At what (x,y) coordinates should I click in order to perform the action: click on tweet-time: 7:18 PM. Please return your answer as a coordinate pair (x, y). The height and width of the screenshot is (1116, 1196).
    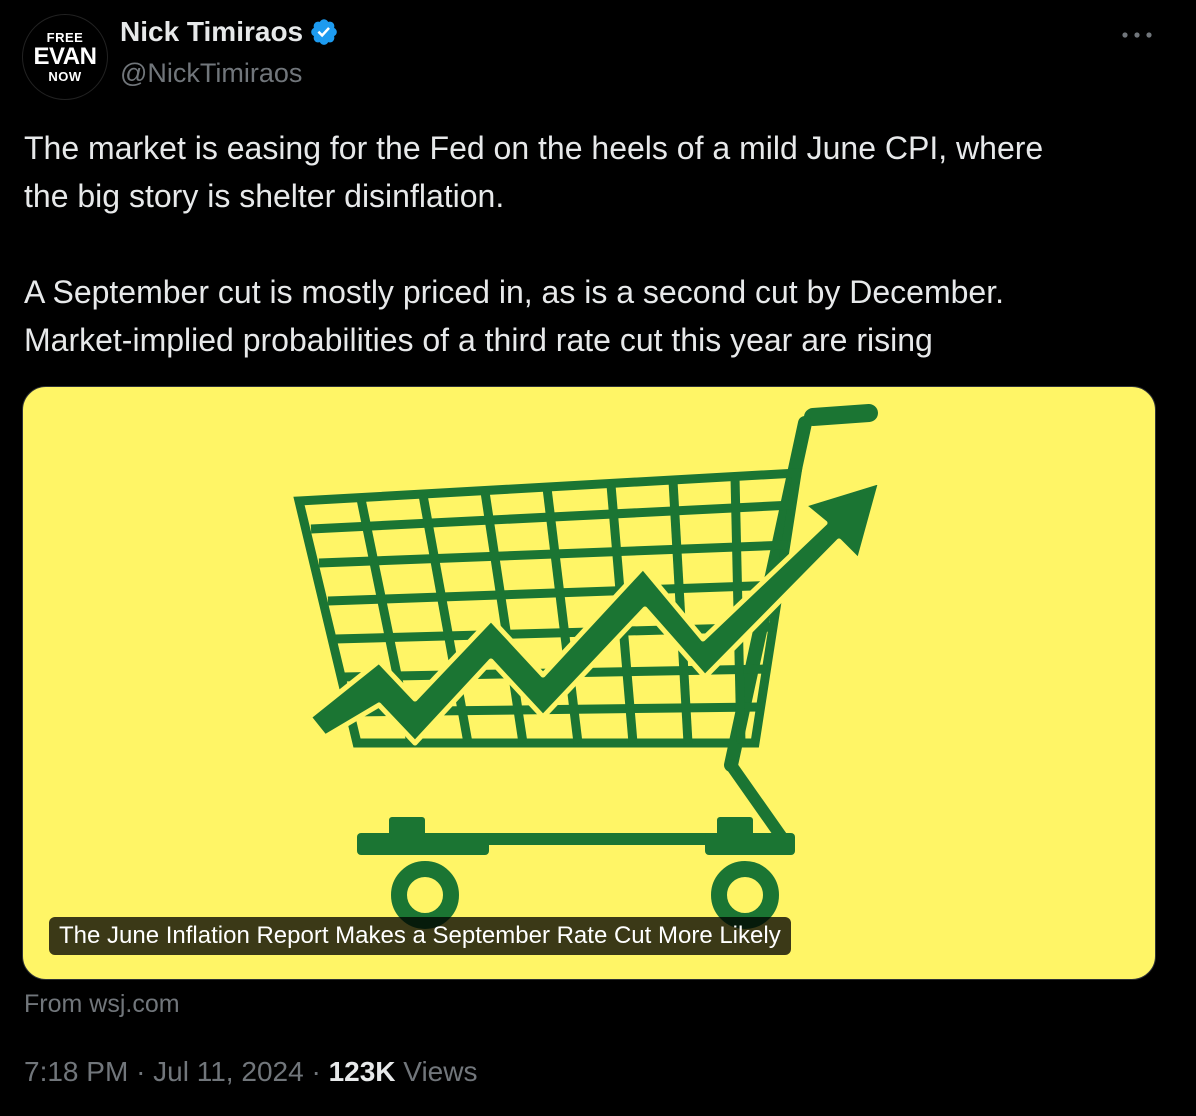
    Looking at the image, I should click on (76, 1071).